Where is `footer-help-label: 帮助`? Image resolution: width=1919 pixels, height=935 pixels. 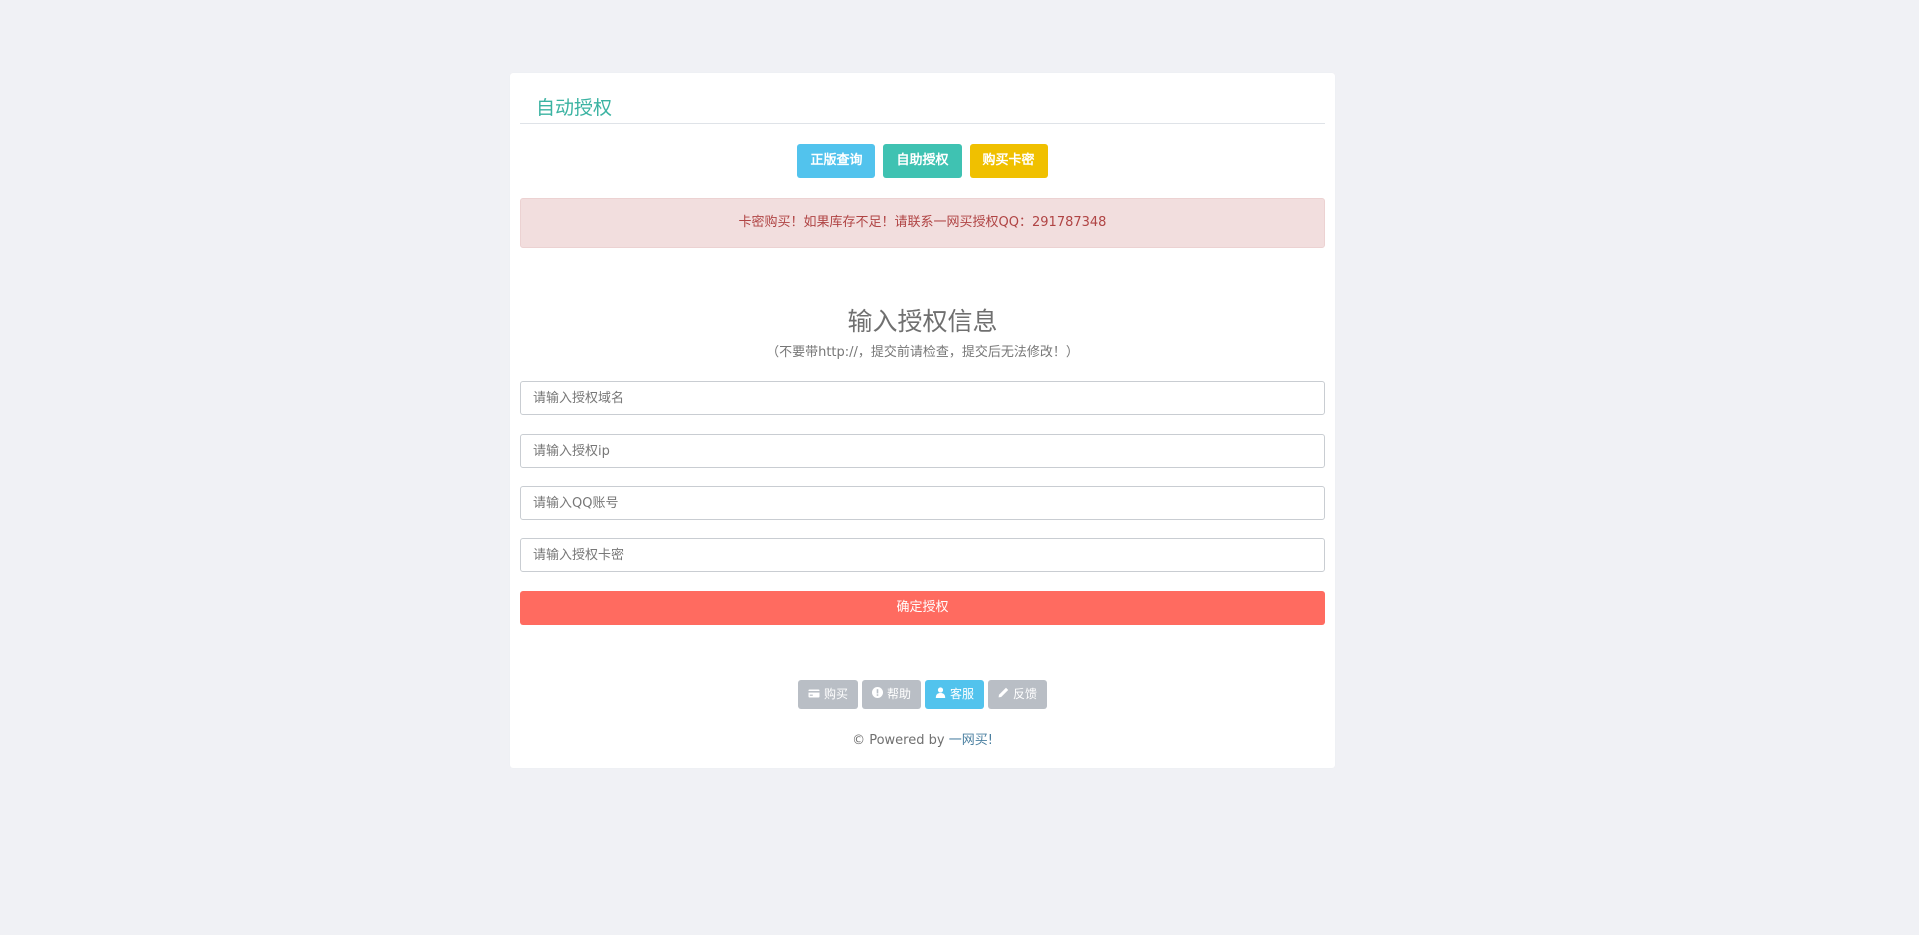 footer-help-label: 帮助 is located at coordinates (898, 694).